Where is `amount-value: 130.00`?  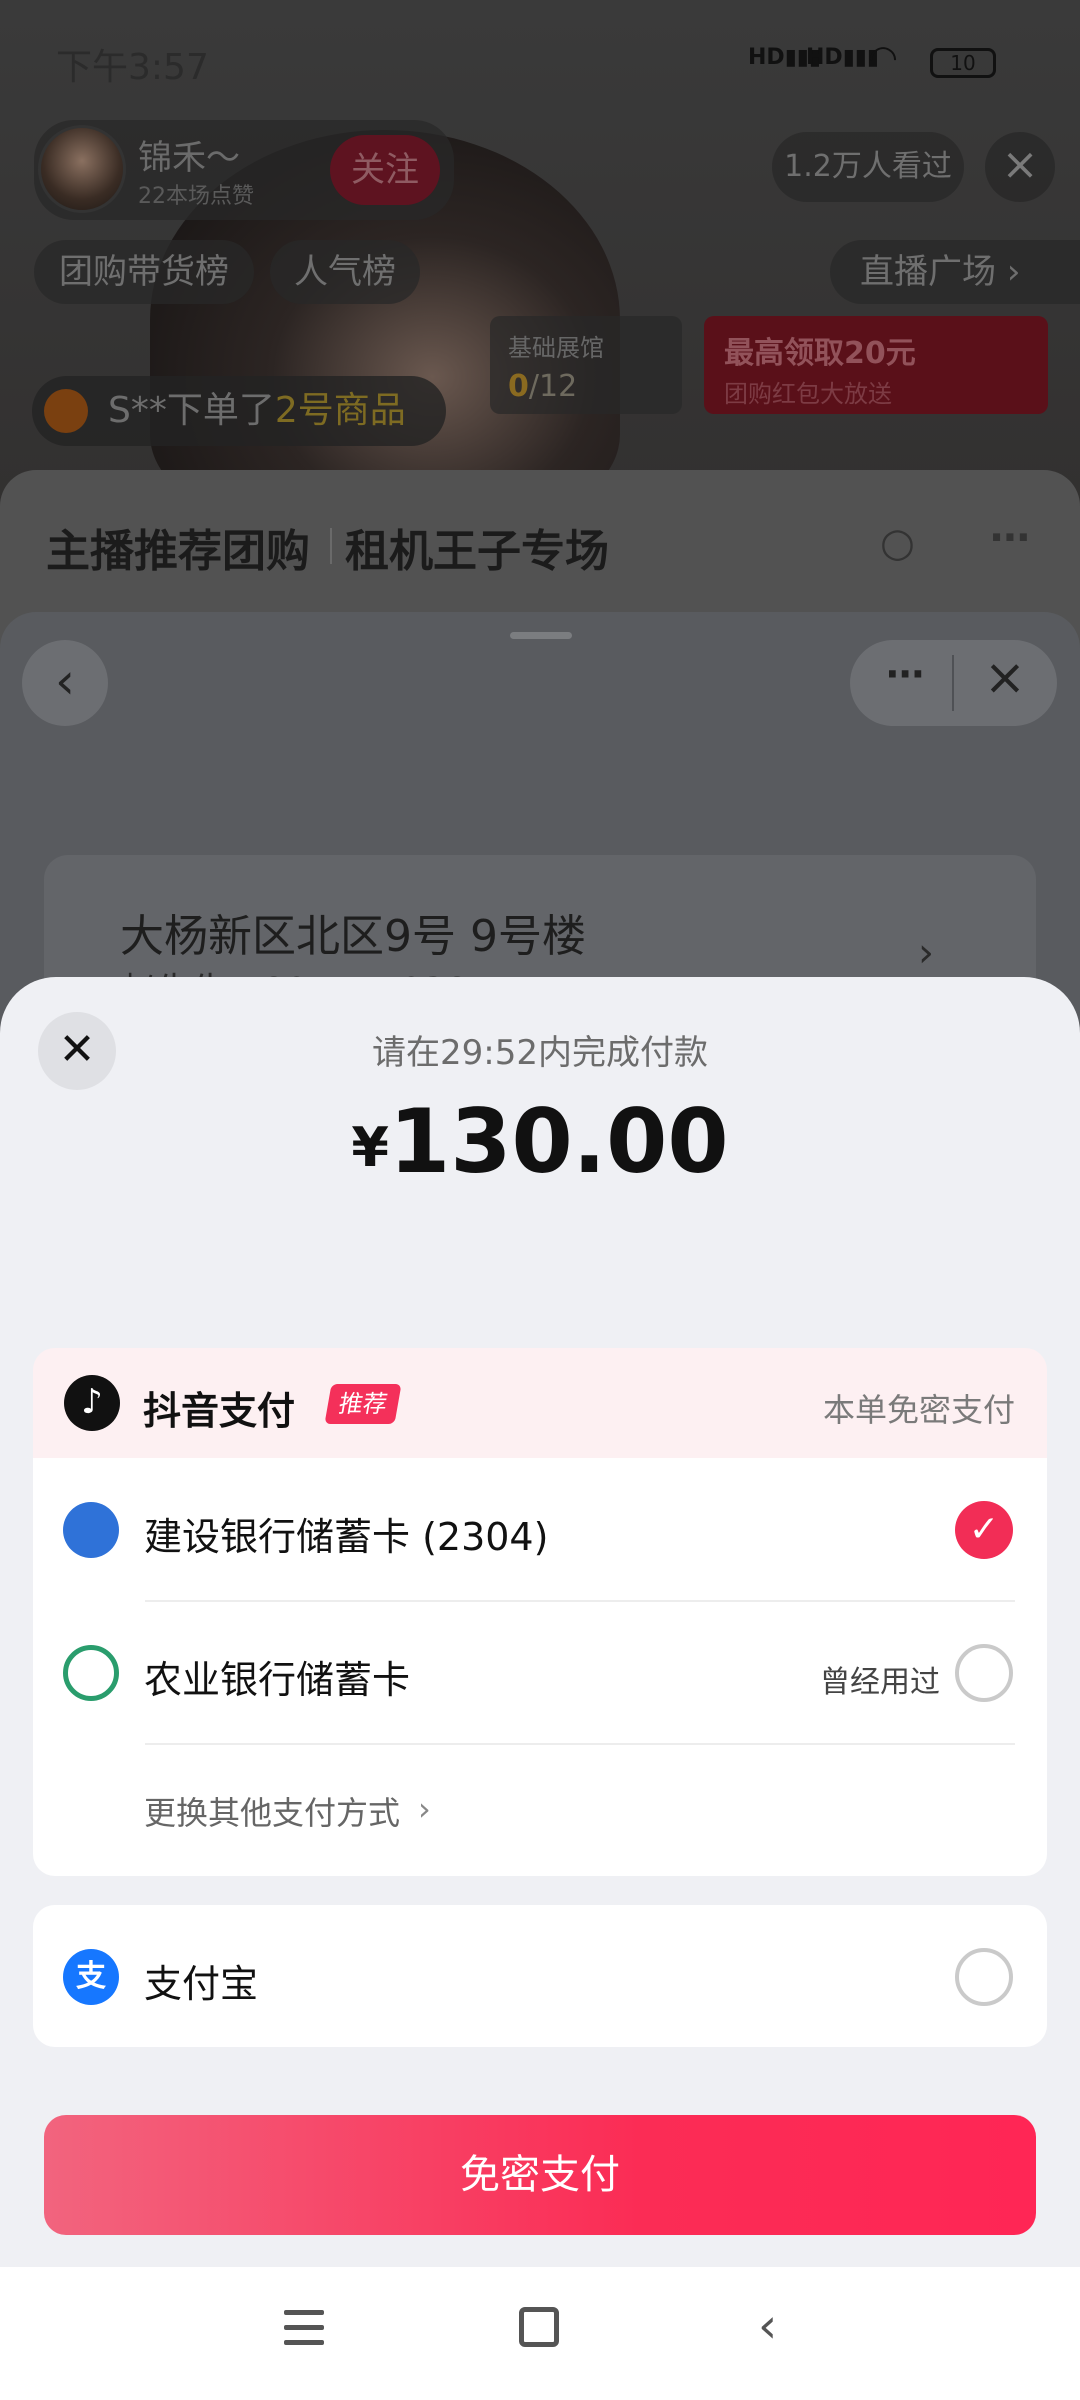 amount-value: 130.00 is located at coordinates (558, 1141).